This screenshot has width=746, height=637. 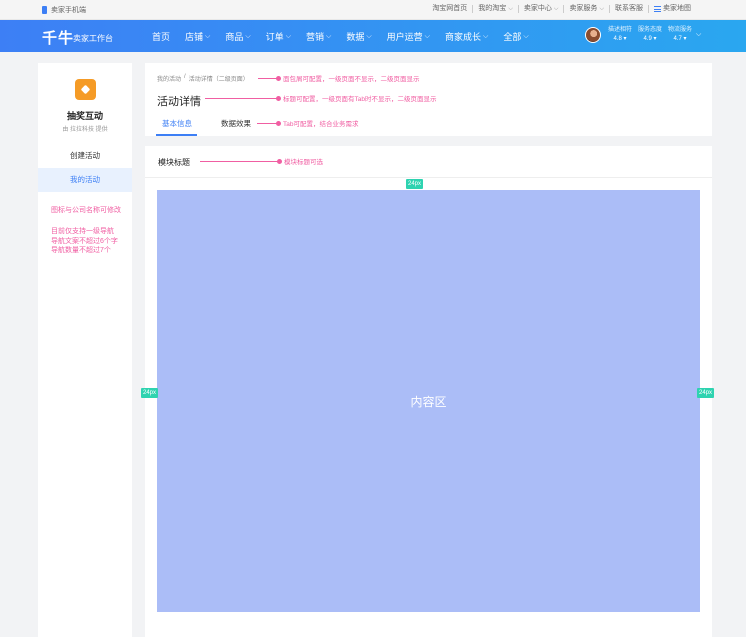 I want to click on rating-label: 服务态度, so click(x=650, y=30).